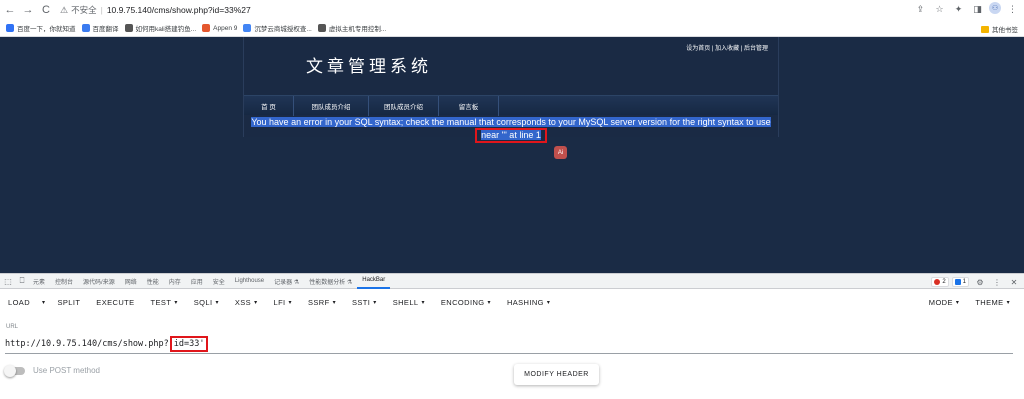  I want to click on tab-lighthouse: Lighthouse, so click(249, 281).